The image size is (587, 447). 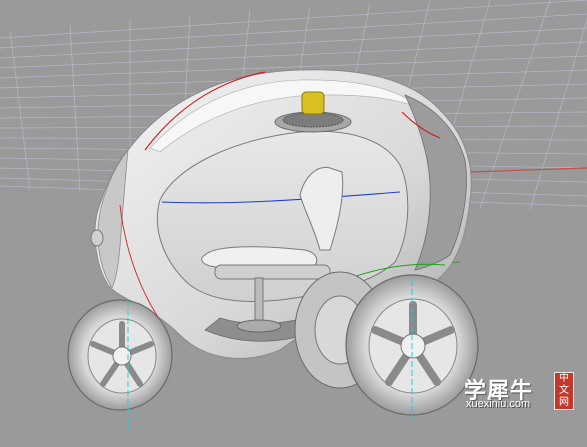 I want to click on rear-hub-cap, so click(x=413, y=346).